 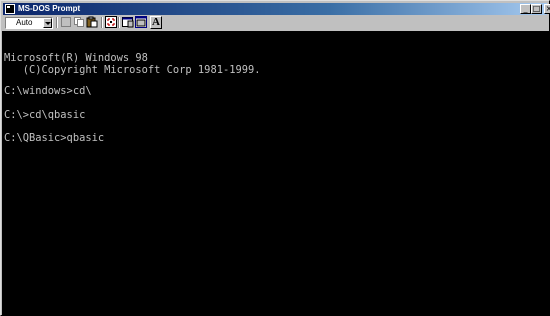 I want to click on window-title: MS-DOS Prompt, so click(x=49, y=8).